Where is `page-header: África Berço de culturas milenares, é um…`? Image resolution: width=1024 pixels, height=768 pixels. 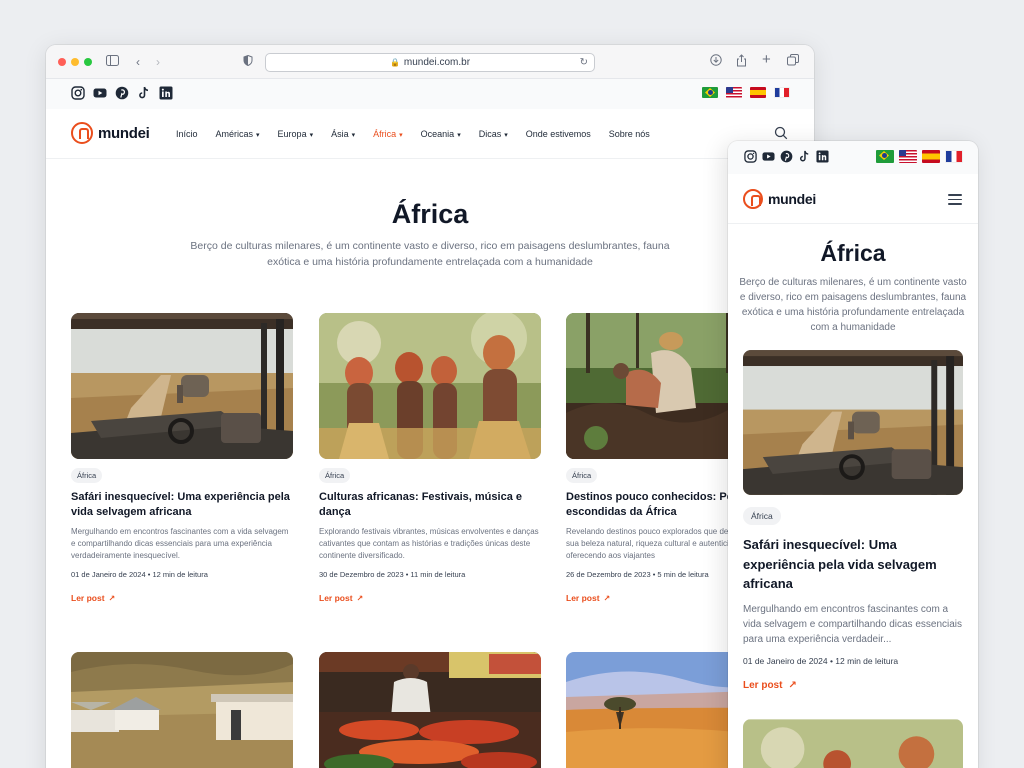
page-header: África Berço de culturas milenares, é um… is located at coordinates (430, 214).